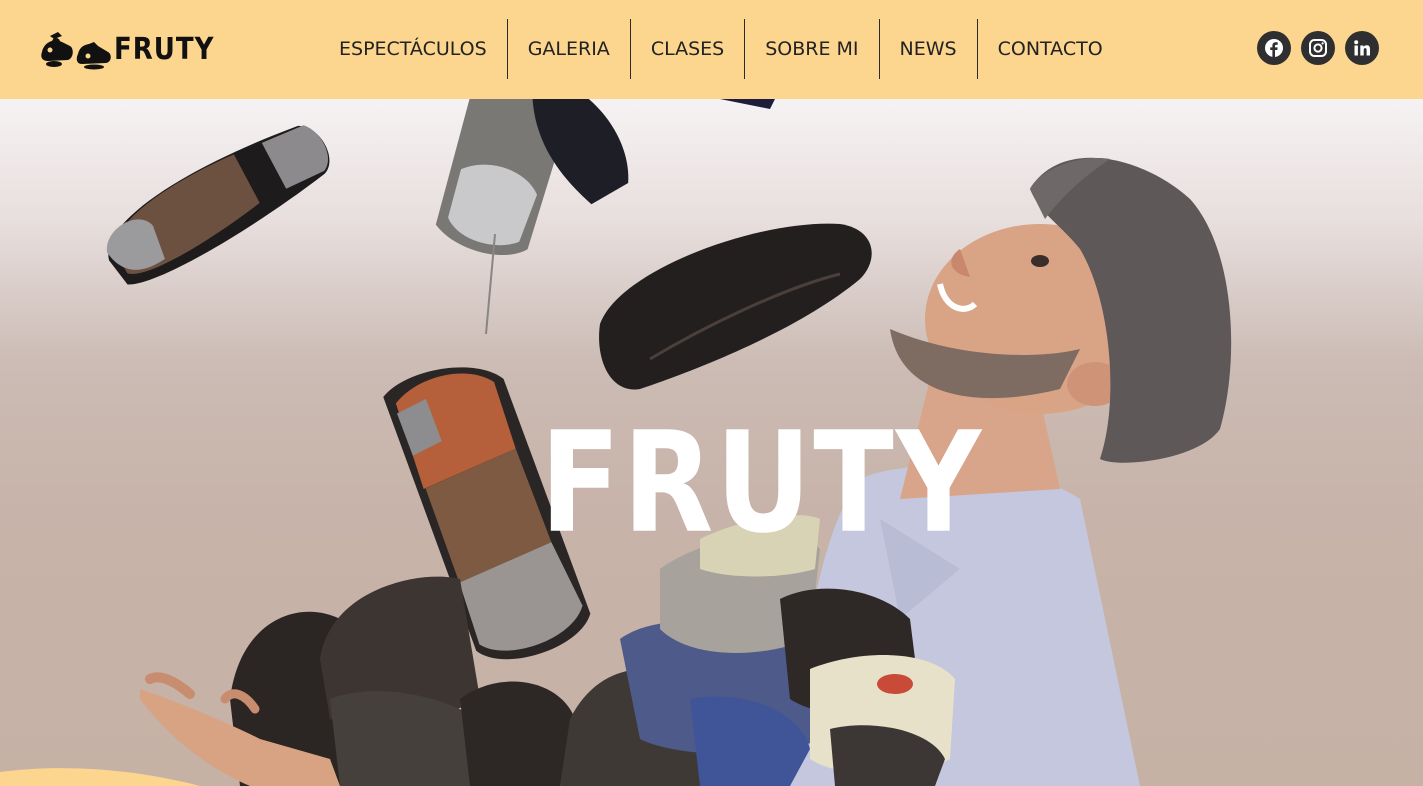  I want to click on nav-item-espectaculos: ESPECTÁCULOS, so click(413, 49).